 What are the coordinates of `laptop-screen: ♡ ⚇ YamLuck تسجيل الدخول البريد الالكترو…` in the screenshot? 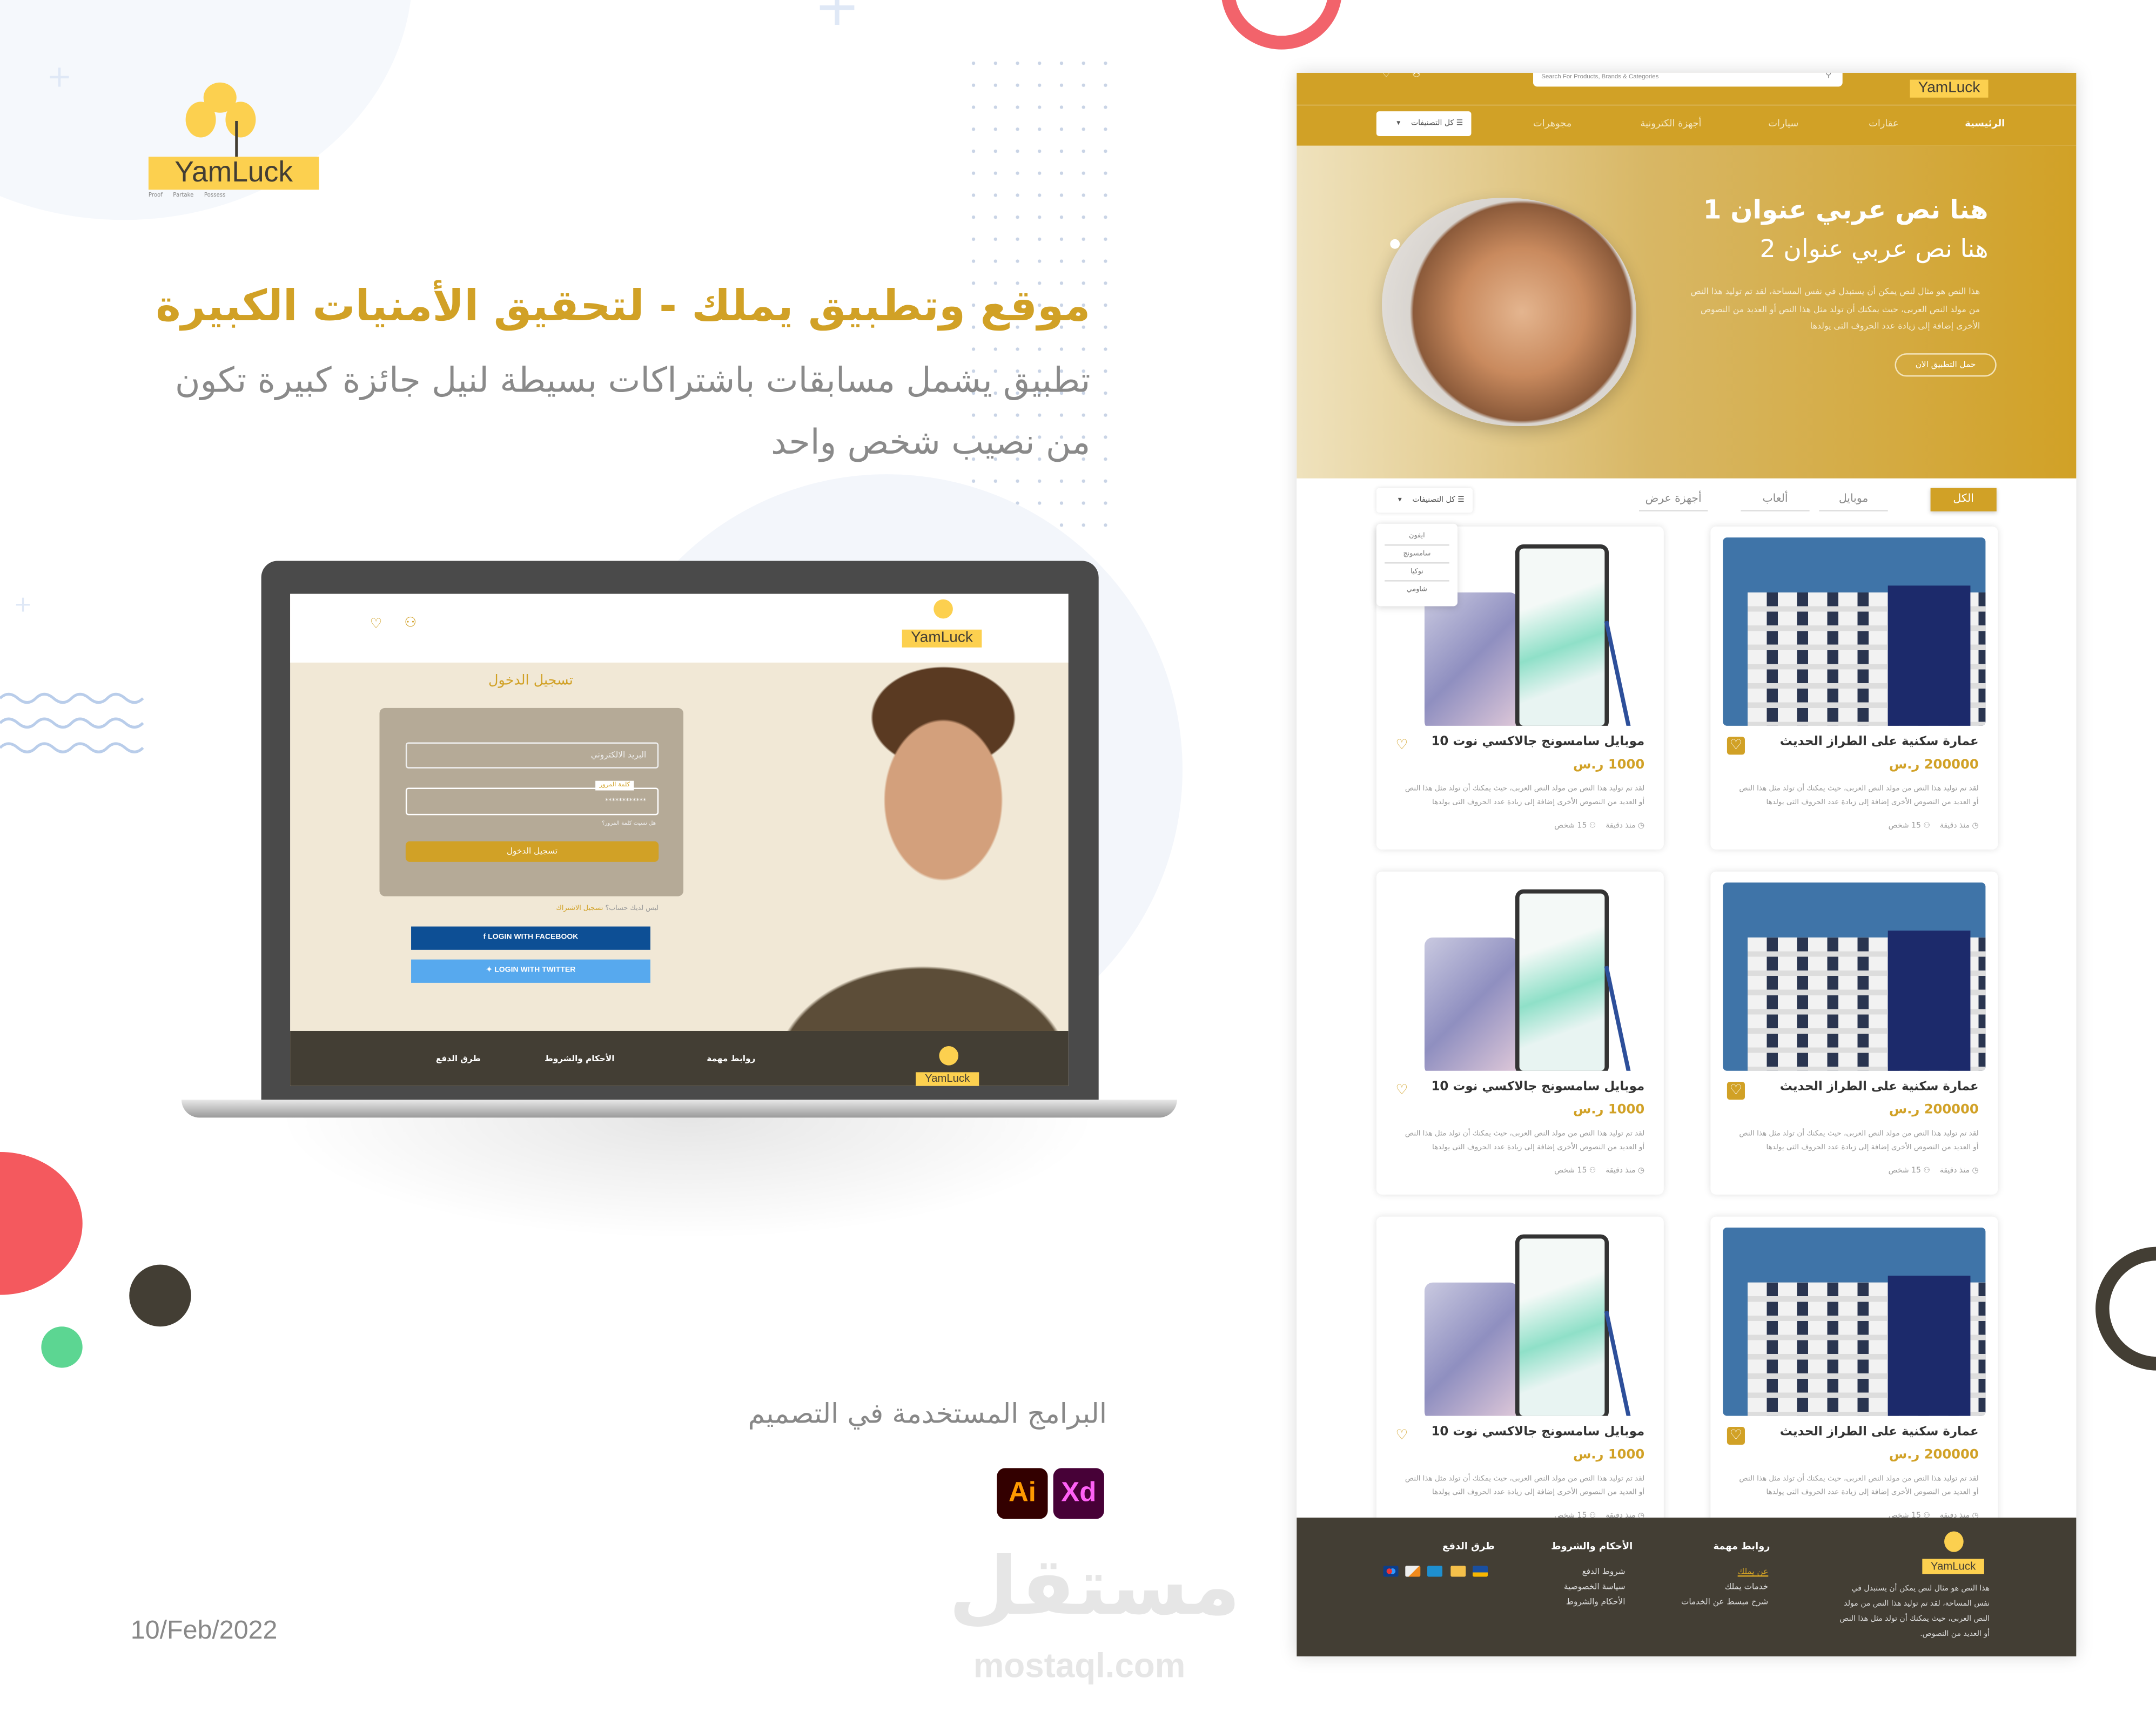 It's located at (679, 840).